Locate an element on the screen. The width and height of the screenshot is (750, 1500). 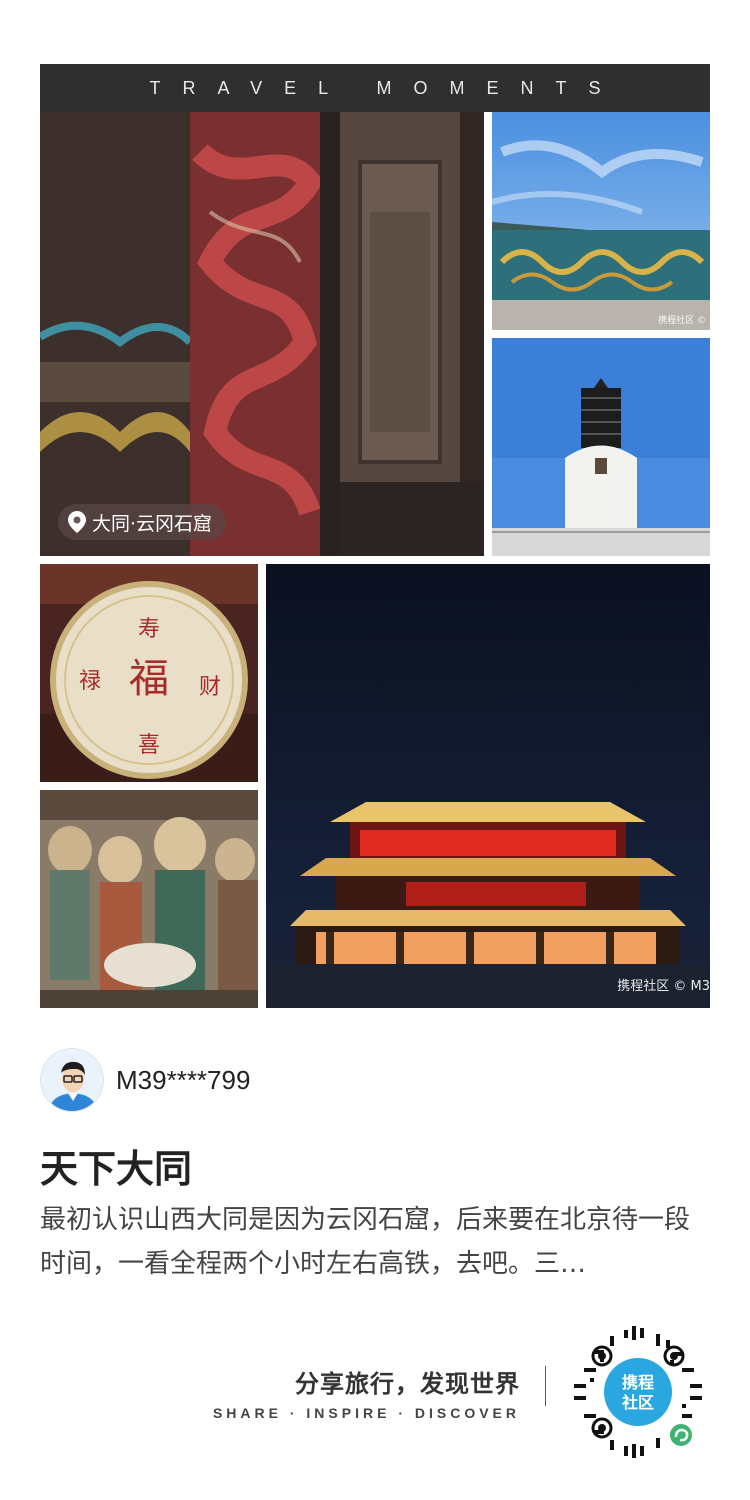
travel-moments-header: TRAVEL MOMENTS is located at coordinates (375, 88).